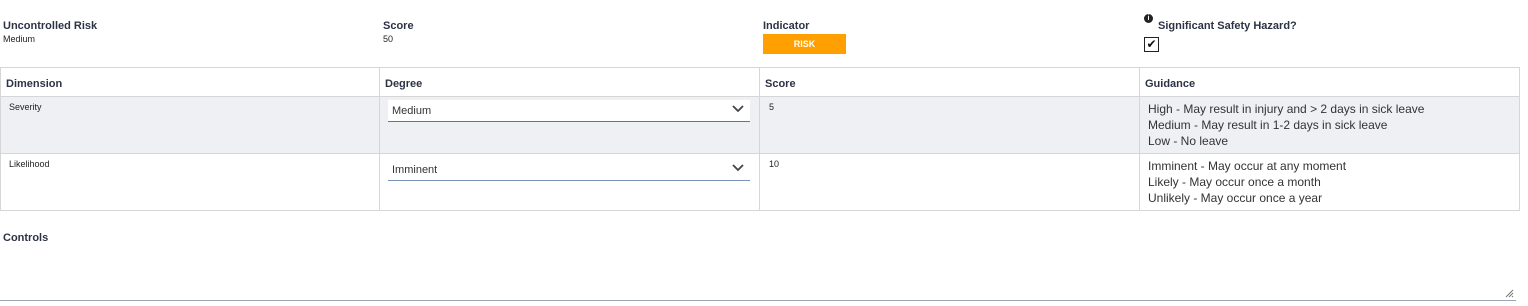 The width and height of the screenshot is (1528, 306). I want to click on guidance-line: Unlikely - May occur once a year, so click(1235, 198).